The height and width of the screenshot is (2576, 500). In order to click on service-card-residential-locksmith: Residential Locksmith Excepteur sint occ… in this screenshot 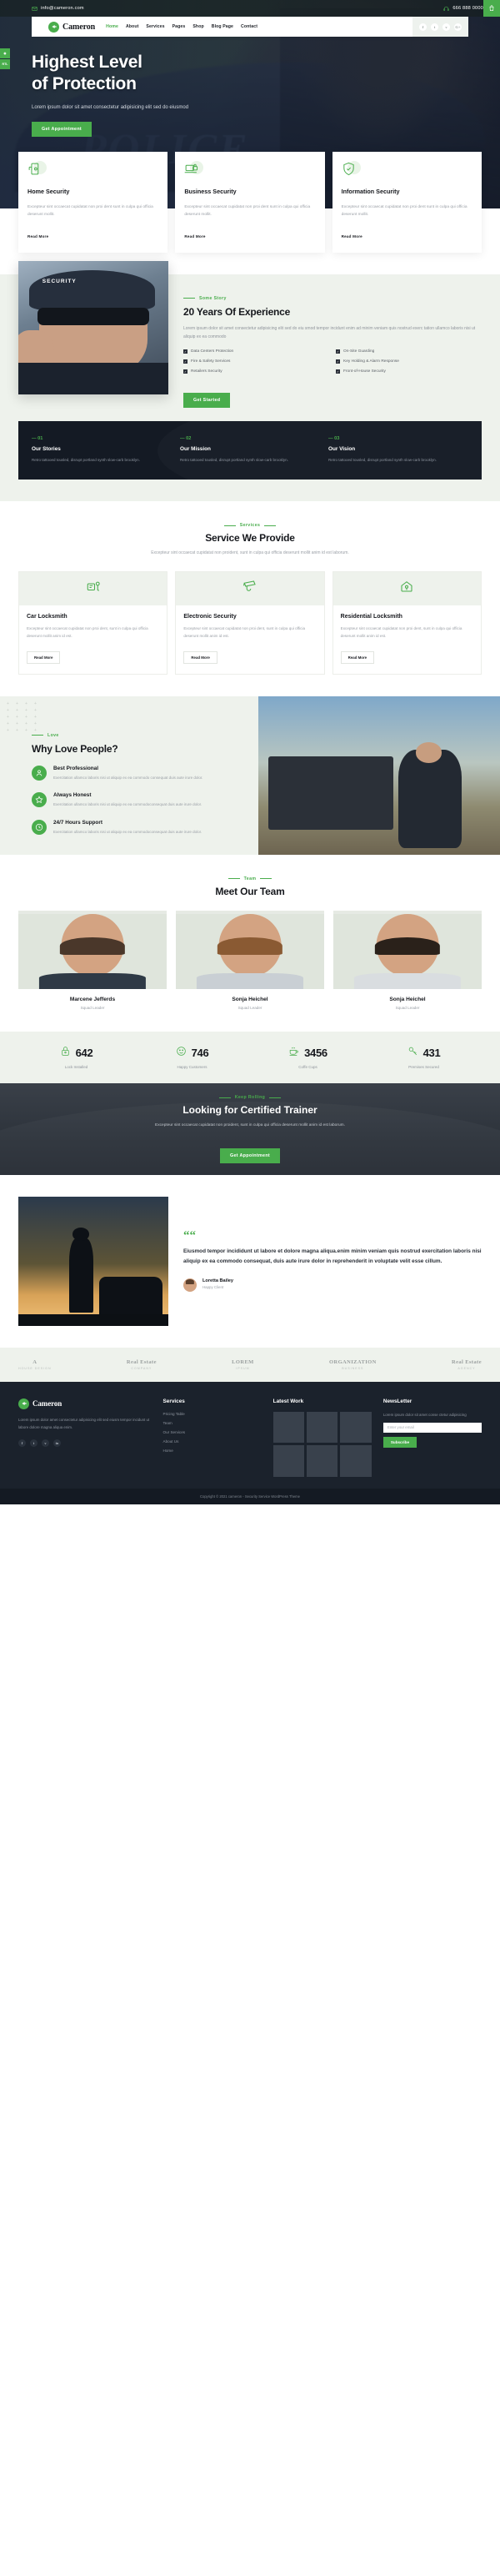, I will do `click(407, 622)`.